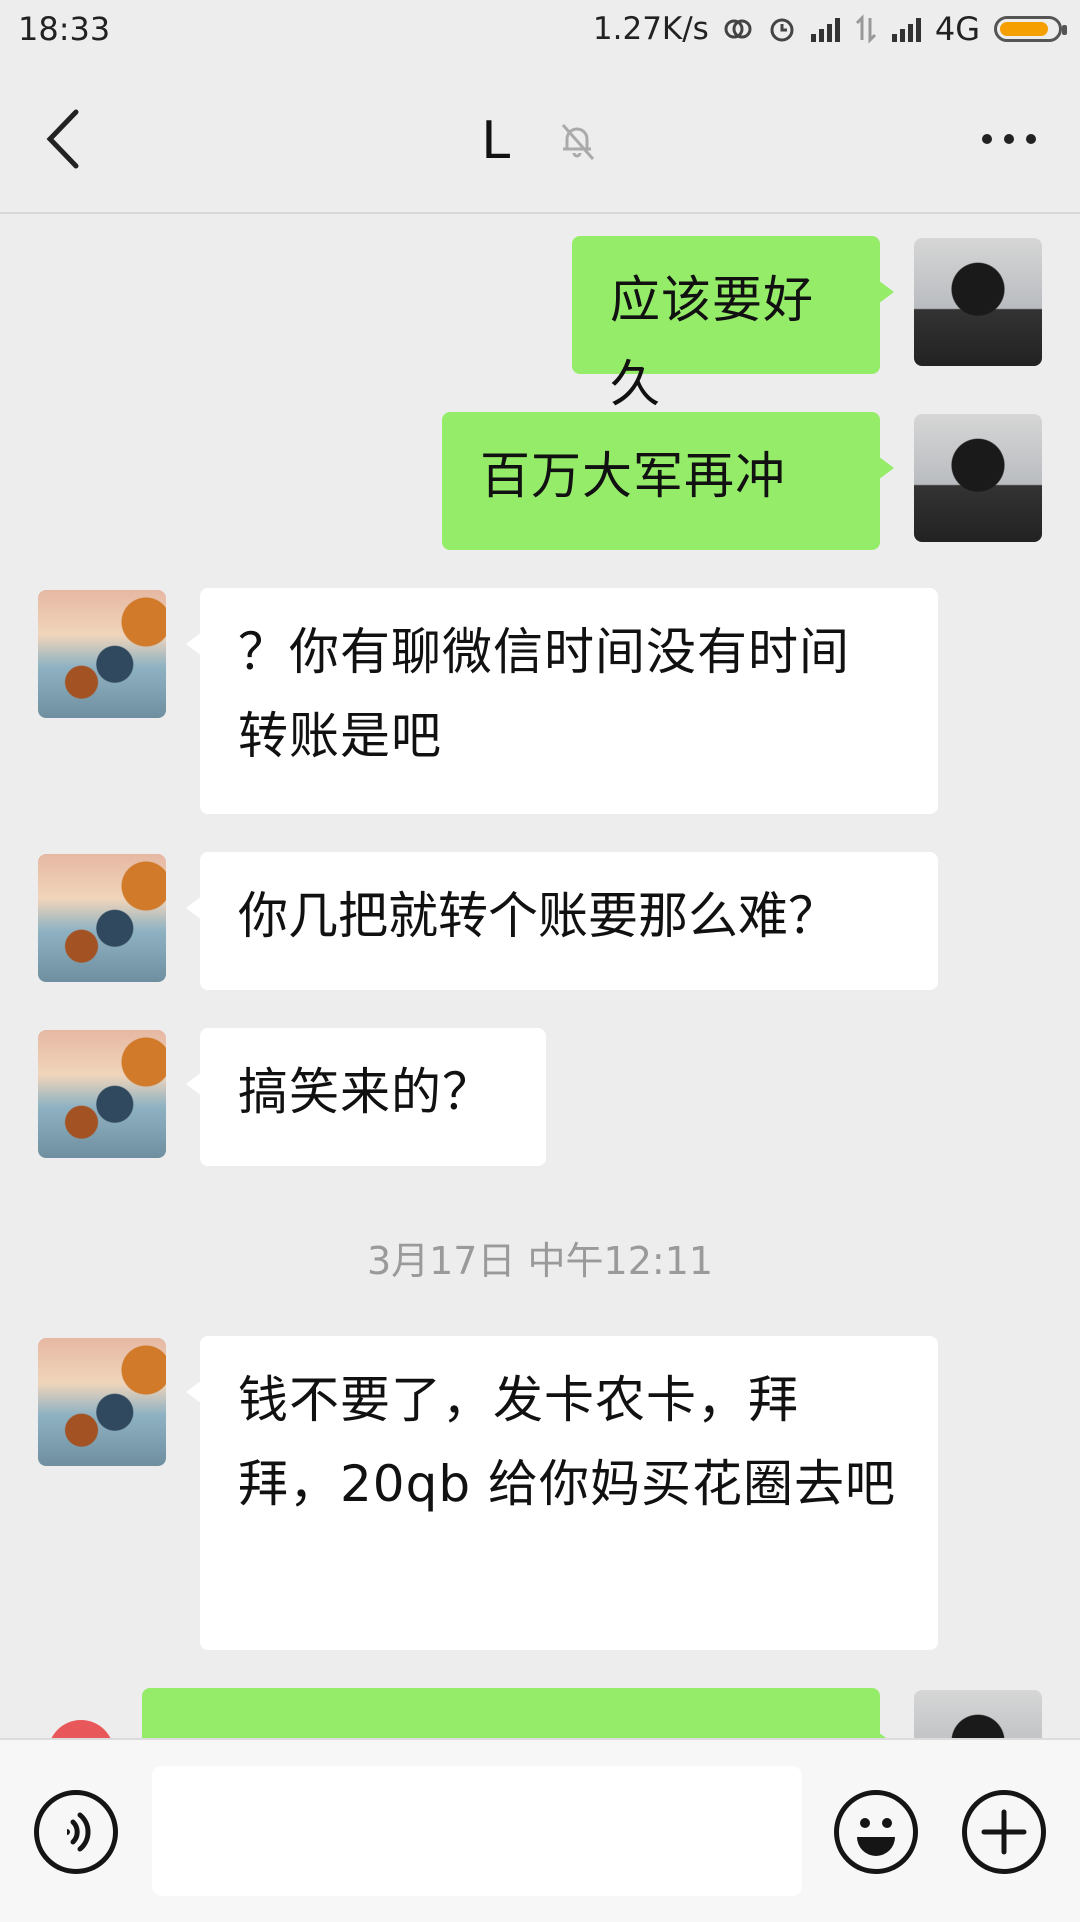 The height and width of the screenshot is (1922, 1080). Describe the element at coordinates (650, 29) in the screenshot. I see `network-speed: 1.27K/s` at that location.